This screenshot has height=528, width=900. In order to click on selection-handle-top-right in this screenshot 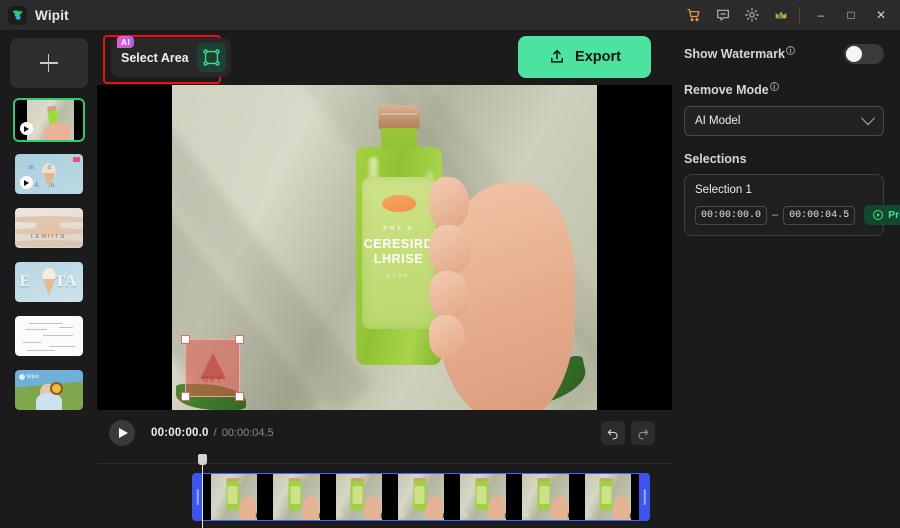, I will do `click(239, 339)`.